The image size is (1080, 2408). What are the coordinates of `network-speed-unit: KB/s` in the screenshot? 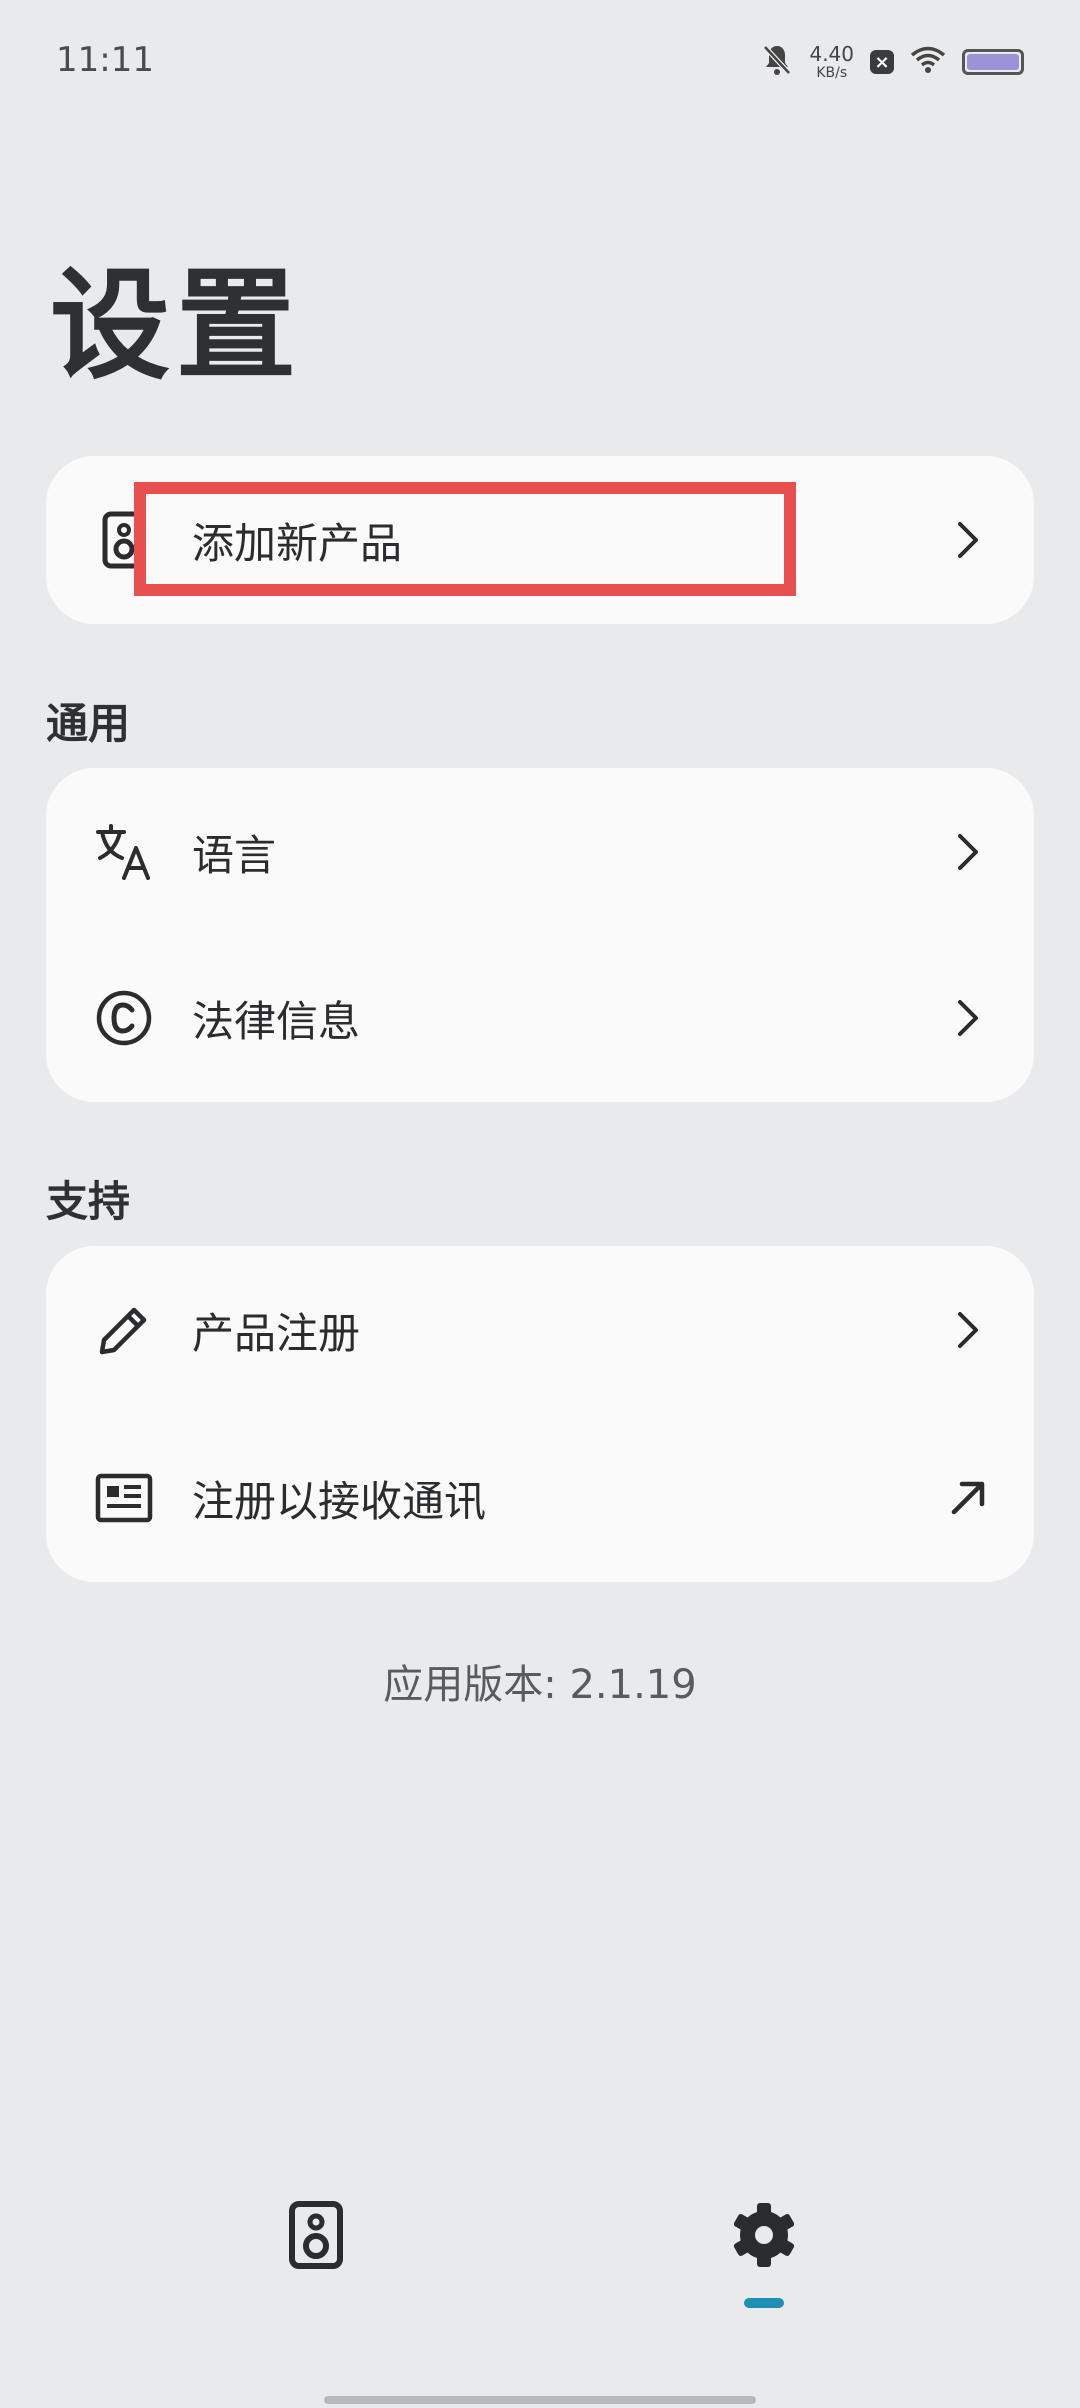 It's located at (832, 73).